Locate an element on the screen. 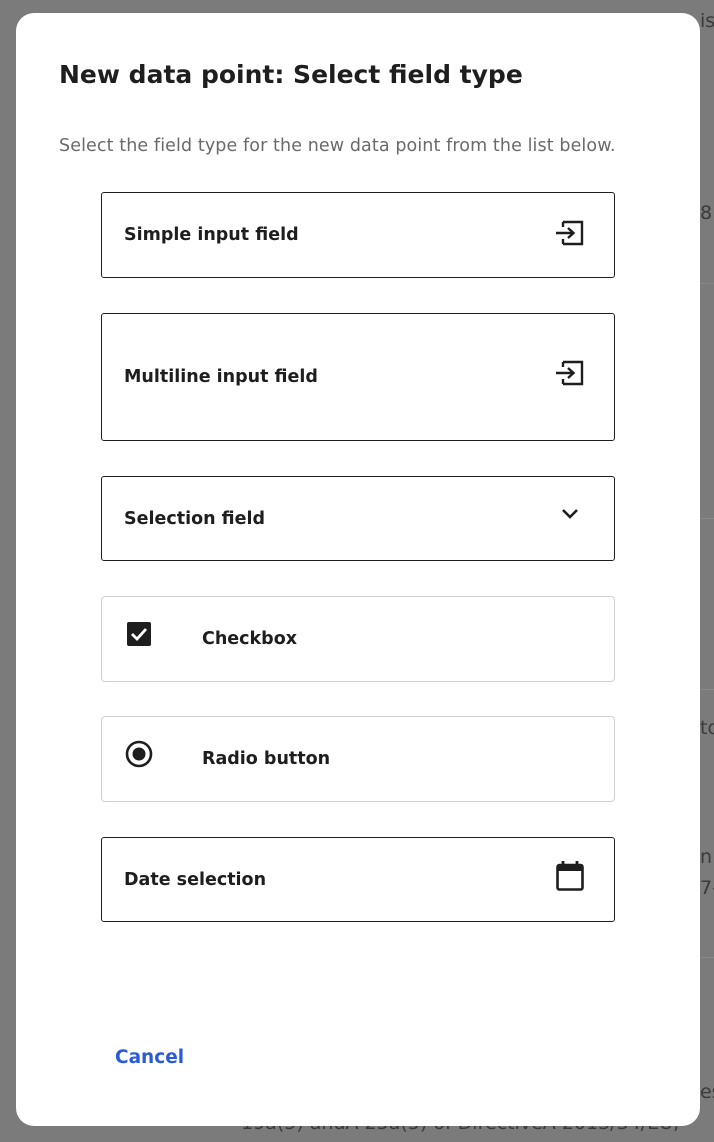  background-text: es is located at coordinates (707, 1092).